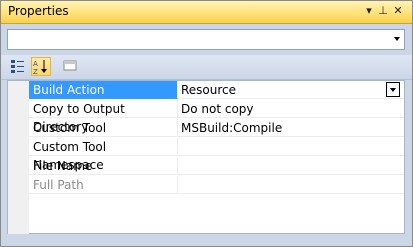  Describe the element at coordinates (103, 90) in the screenshot. I see `property-name: Build Action` at that location.